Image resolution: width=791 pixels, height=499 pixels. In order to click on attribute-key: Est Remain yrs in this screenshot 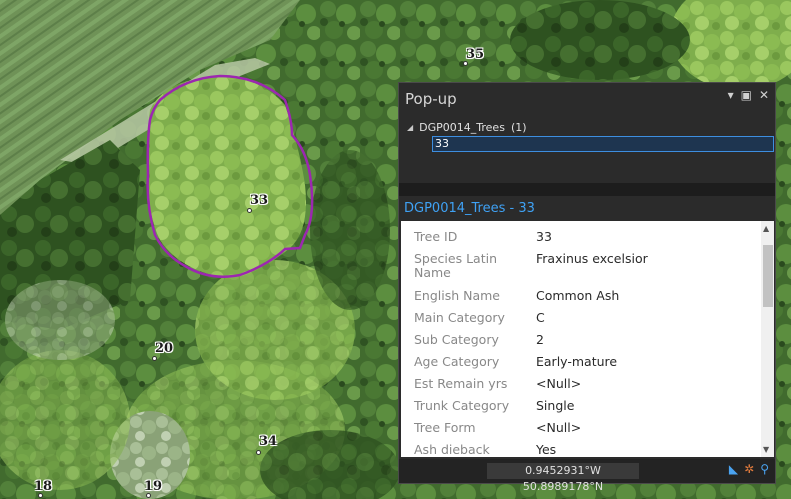, I will do `click(461, 383)`.